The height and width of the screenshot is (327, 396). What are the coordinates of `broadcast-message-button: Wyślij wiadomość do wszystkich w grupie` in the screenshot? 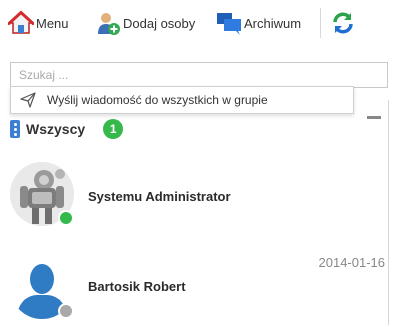 It's located at (182, 100).